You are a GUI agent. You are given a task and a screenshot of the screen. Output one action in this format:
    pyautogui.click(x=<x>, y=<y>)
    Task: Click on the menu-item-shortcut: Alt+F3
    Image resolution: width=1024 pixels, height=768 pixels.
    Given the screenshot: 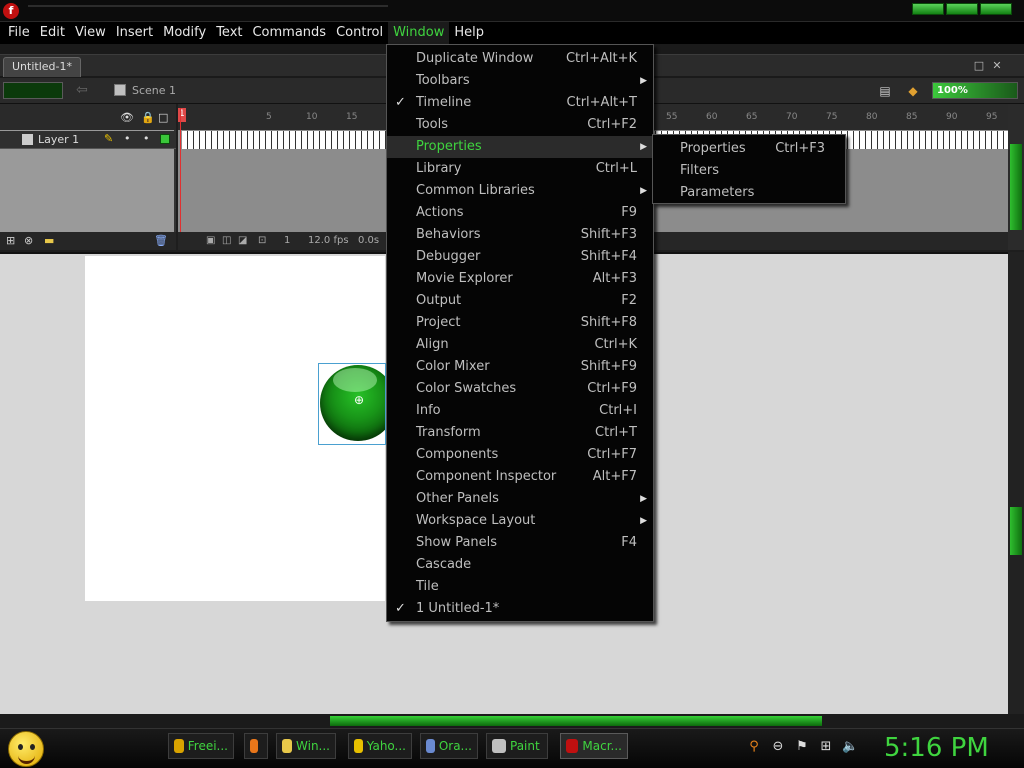 What is the action you would take?
    pyautogui.click(x=614, y=278)
    